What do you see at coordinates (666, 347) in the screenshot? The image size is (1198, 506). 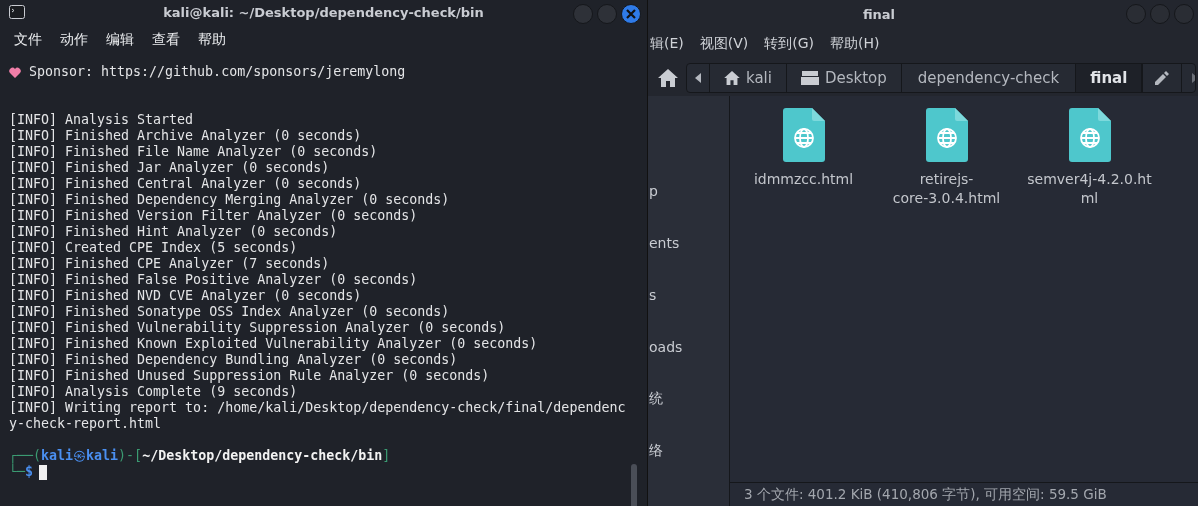 I see `sidebar-item: oads` at bounding box center [666, 347].